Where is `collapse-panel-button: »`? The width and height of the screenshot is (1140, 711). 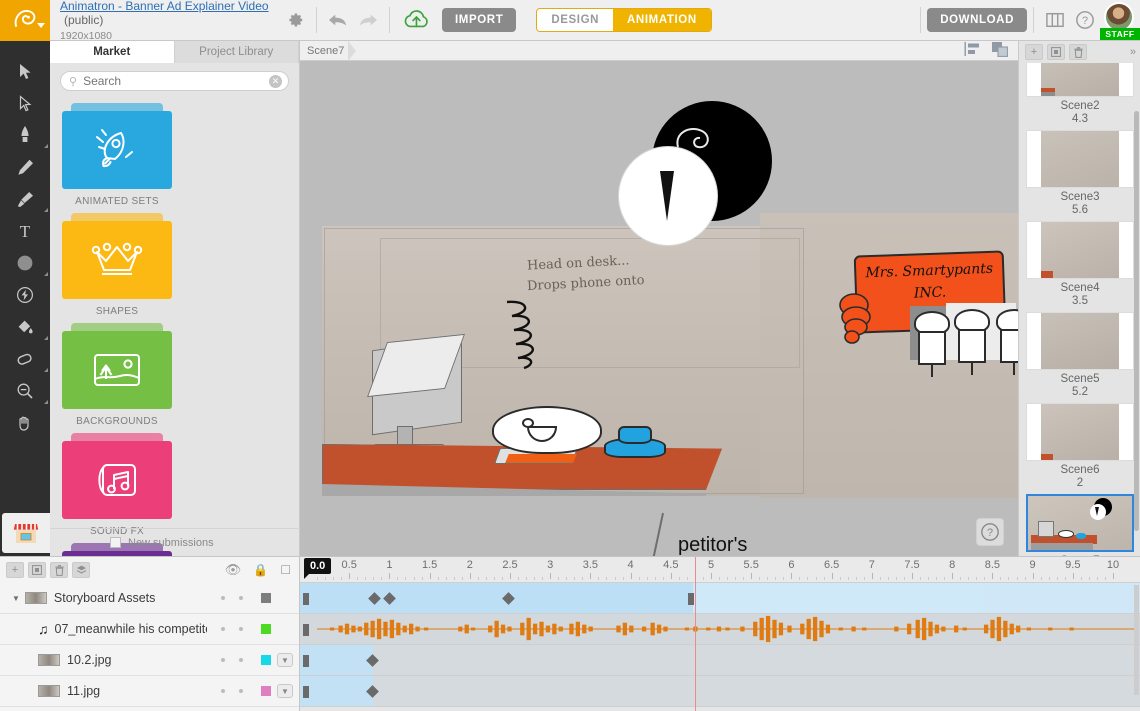
collapse-panel-button: » is located at coordinates (1133, 52).